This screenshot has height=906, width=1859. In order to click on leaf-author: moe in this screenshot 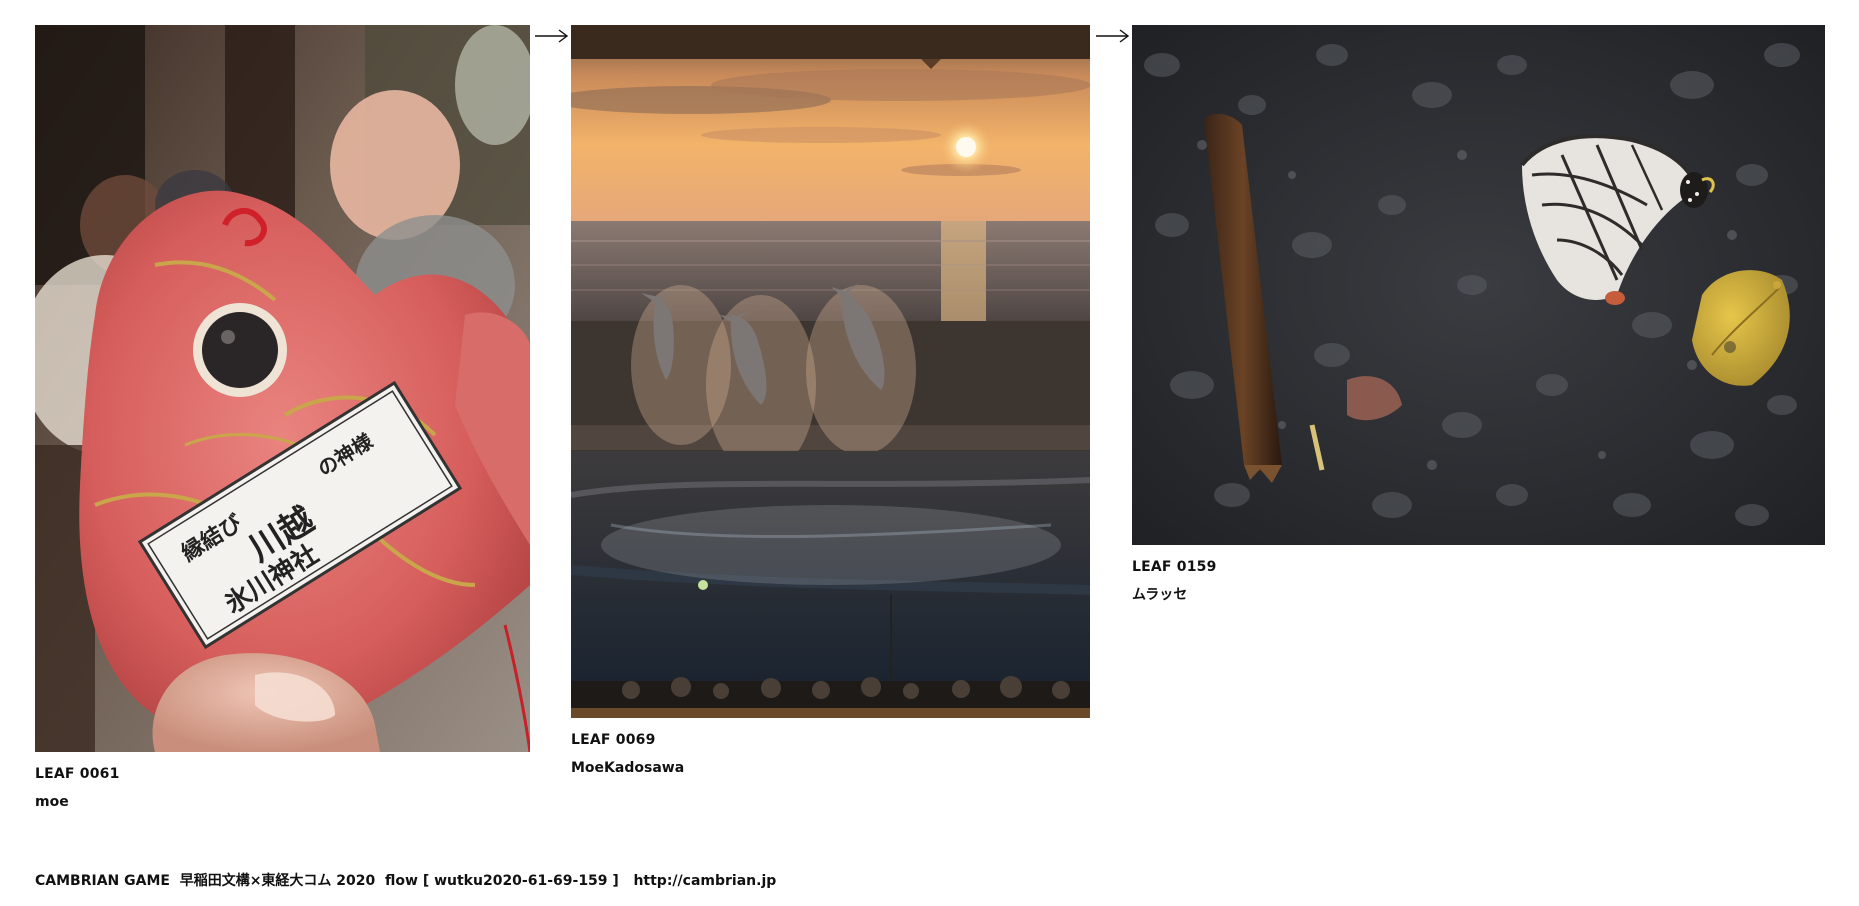, I will do `click(282, 802)`.